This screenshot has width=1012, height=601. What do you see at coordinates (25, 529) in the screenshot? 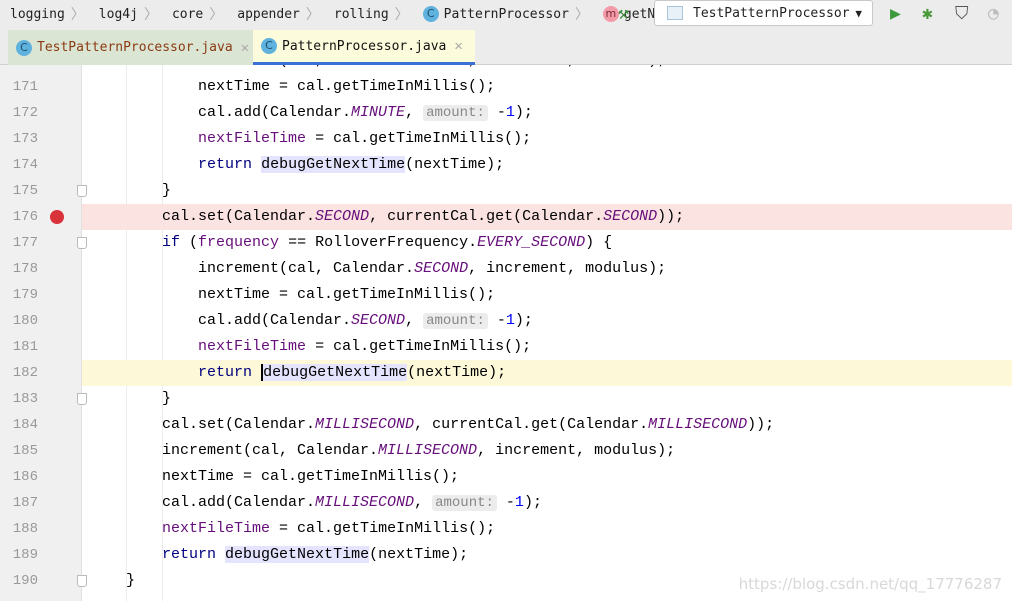
I see `line-number: 188` at bounding box center [25, 529].